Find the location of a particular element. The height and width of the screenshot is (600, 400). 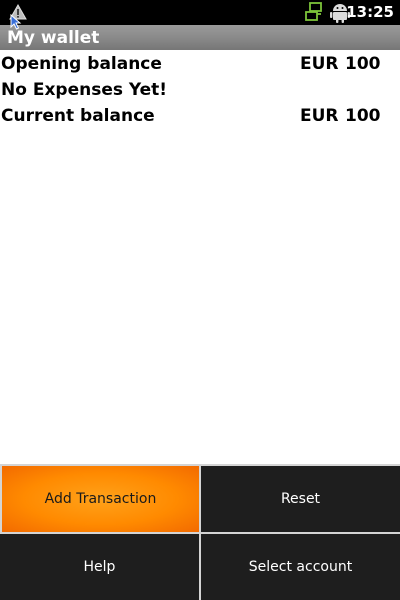

app-title: My wallet is located at coordinates (53, 38).